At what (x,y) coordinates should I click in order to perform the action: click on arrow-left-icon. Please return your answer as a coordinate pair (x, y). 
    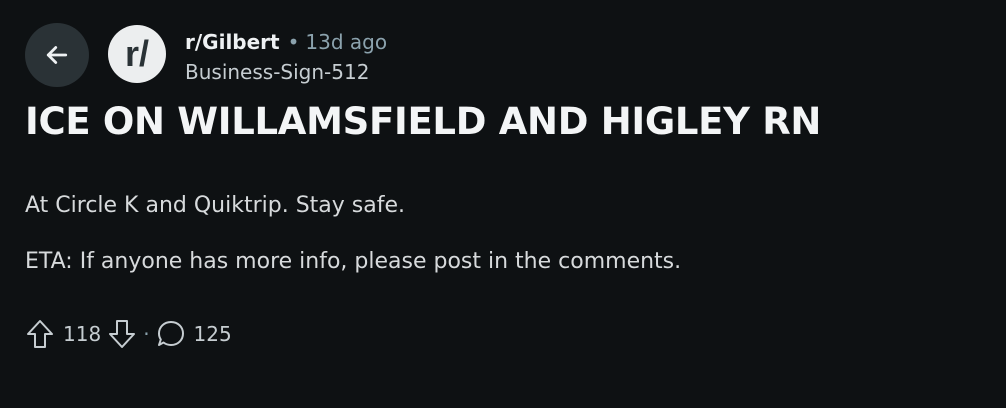
    Looking at the image, I should click on (57, 55).